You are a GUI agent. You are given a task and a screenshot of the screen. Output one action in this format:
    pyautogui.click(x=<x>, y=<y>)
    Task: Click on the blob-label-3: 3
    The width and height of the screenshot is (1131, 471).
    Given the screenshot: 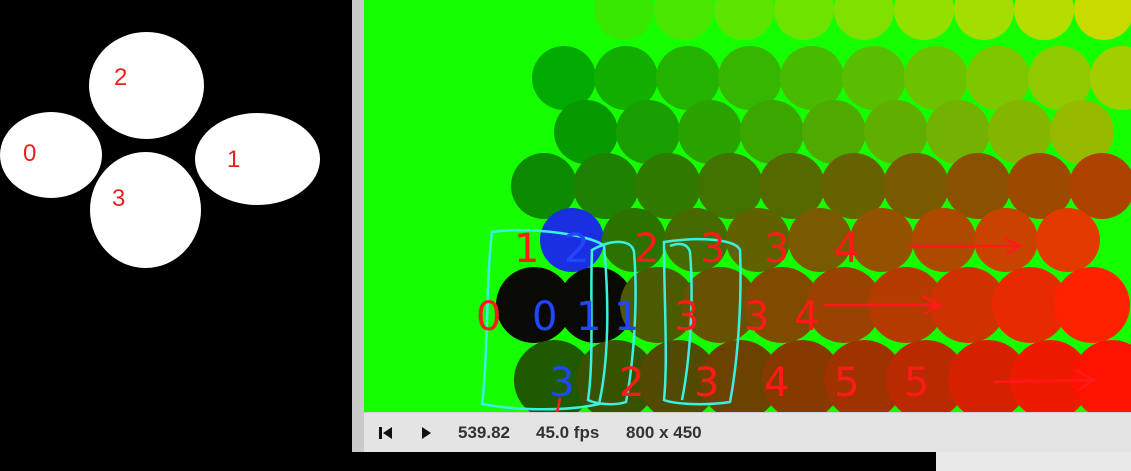 What is the action you would take?
    pyautogui.click(x=119, y=198)
    